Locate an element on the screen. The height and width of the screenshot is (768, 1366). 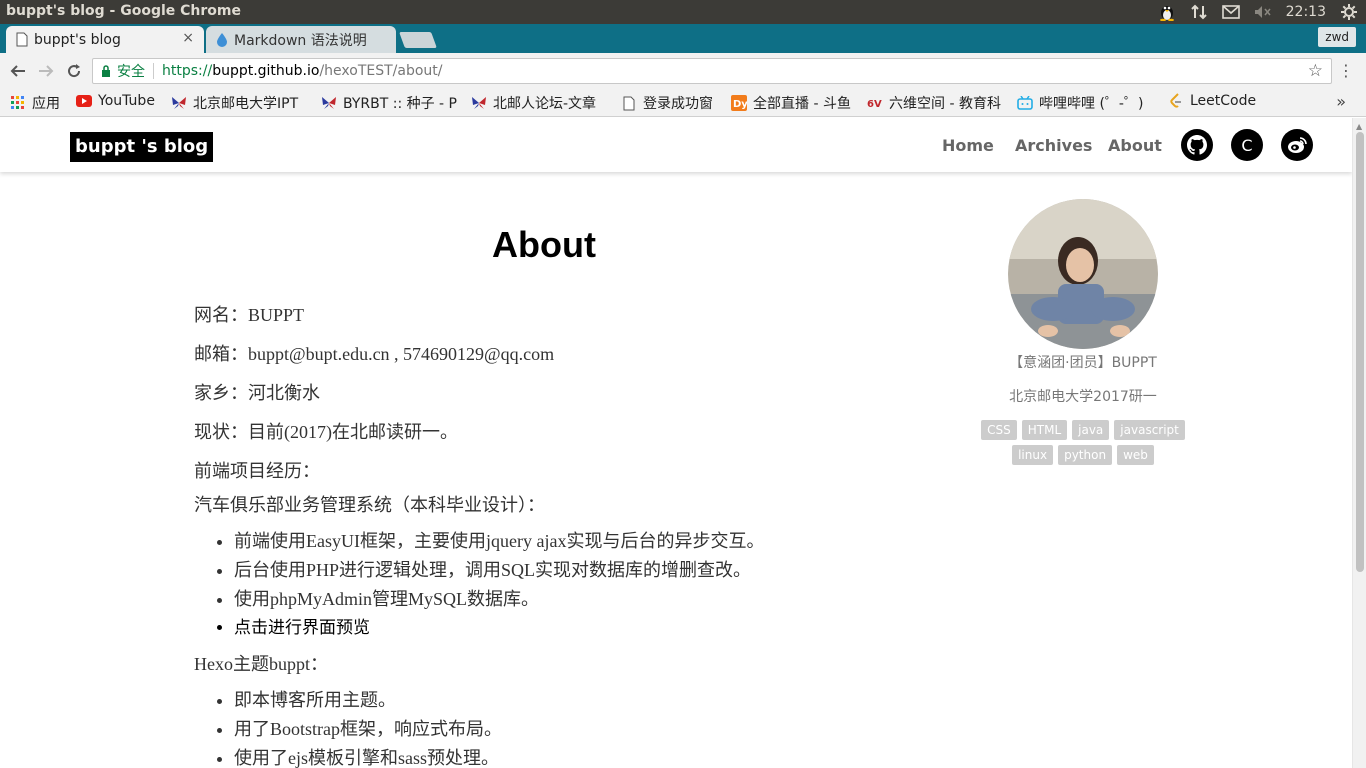
list-item: 即本博客所用主题。 is located at coordinates (564, 700).